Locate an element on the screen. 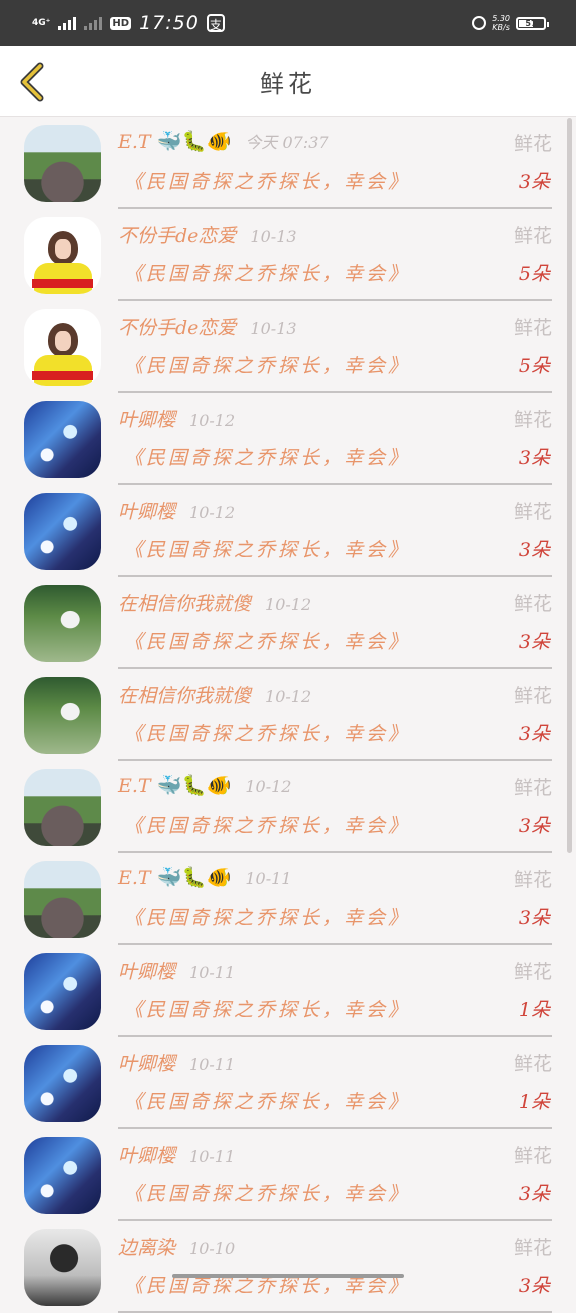 Image resolution: width=576 pixels, height=1313 pixels. timestamp: 10-10 is located at coordinates (212, 1248).